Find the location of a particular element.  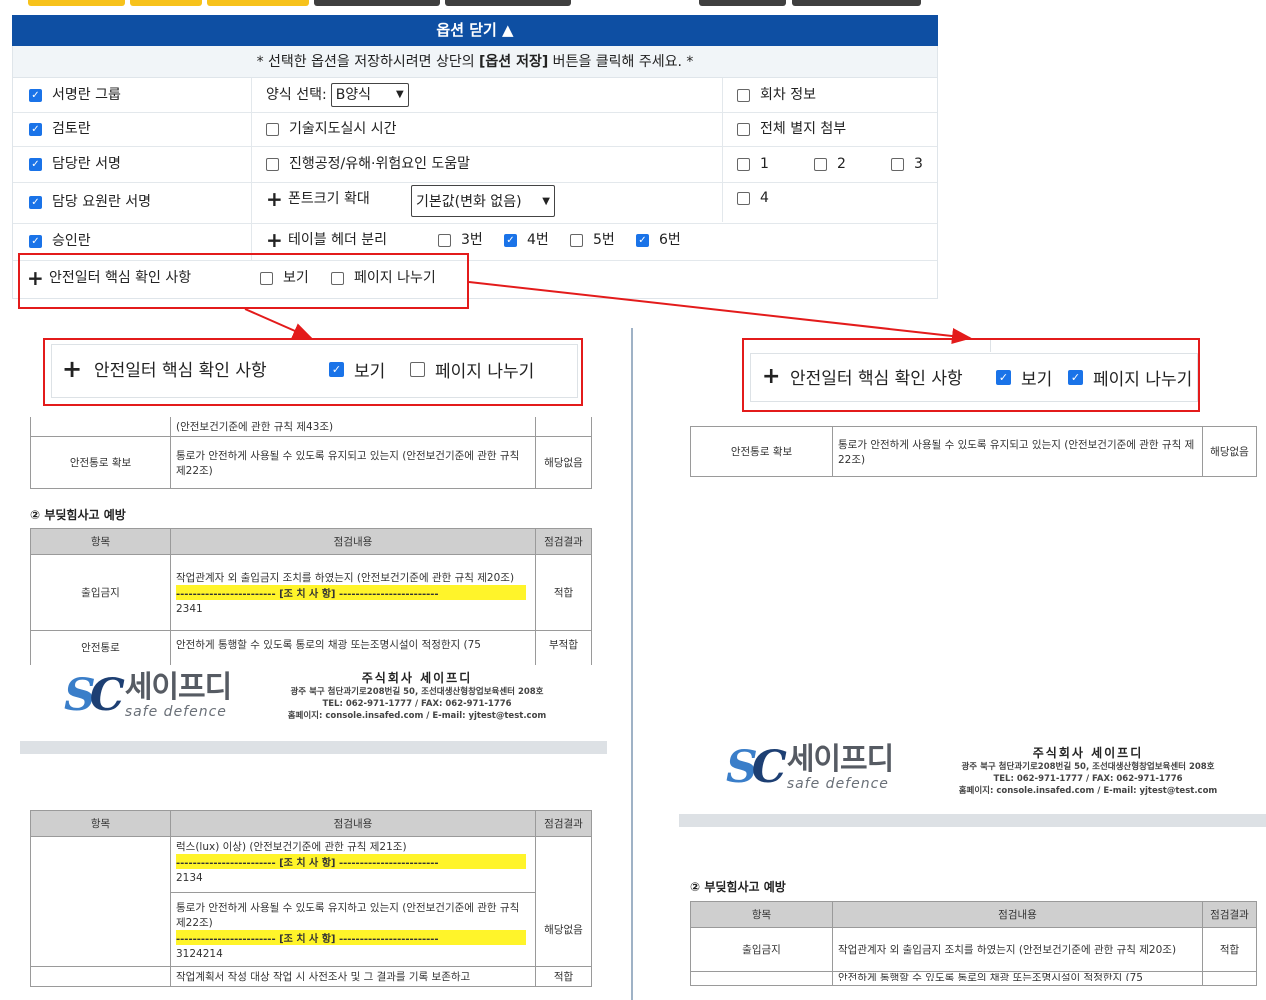

option-attach-3: 3 is located at coordinates (907, 164).